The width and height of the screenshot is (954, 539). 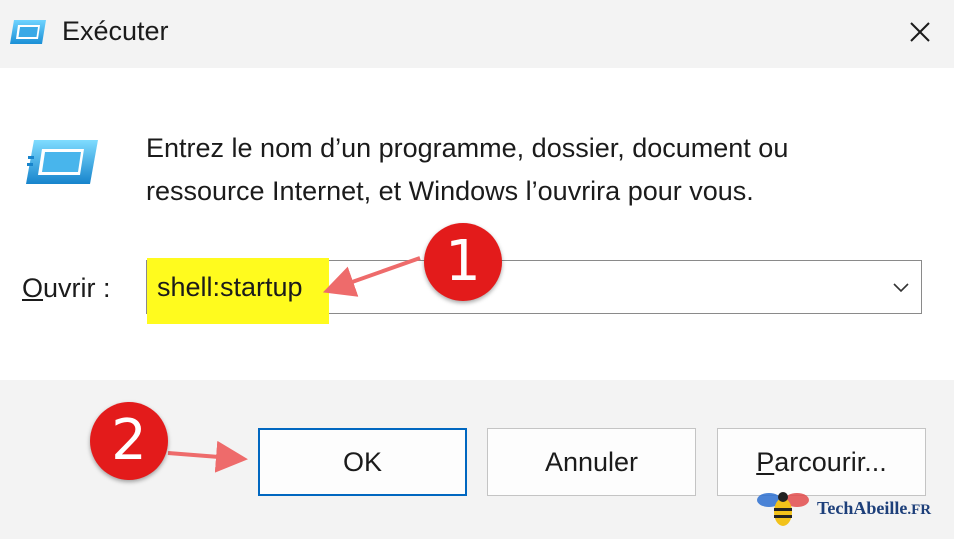 I want to click on open-combobox: shell:startup, so click(x=534, y=291).